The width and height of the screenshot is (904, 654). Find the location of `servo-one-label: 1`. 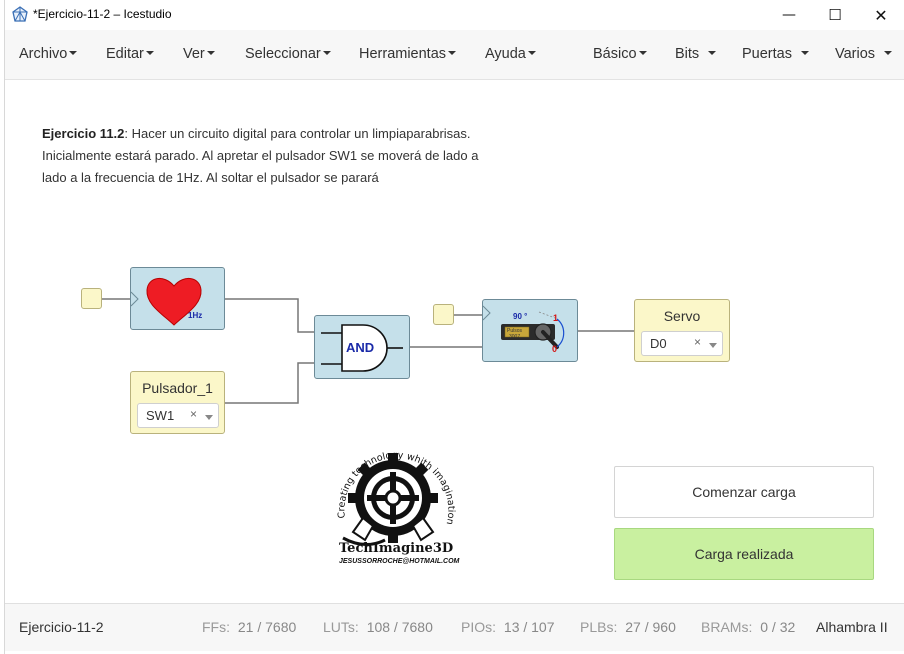

servo-one-label: 1 is located at coordinates (556, 318).